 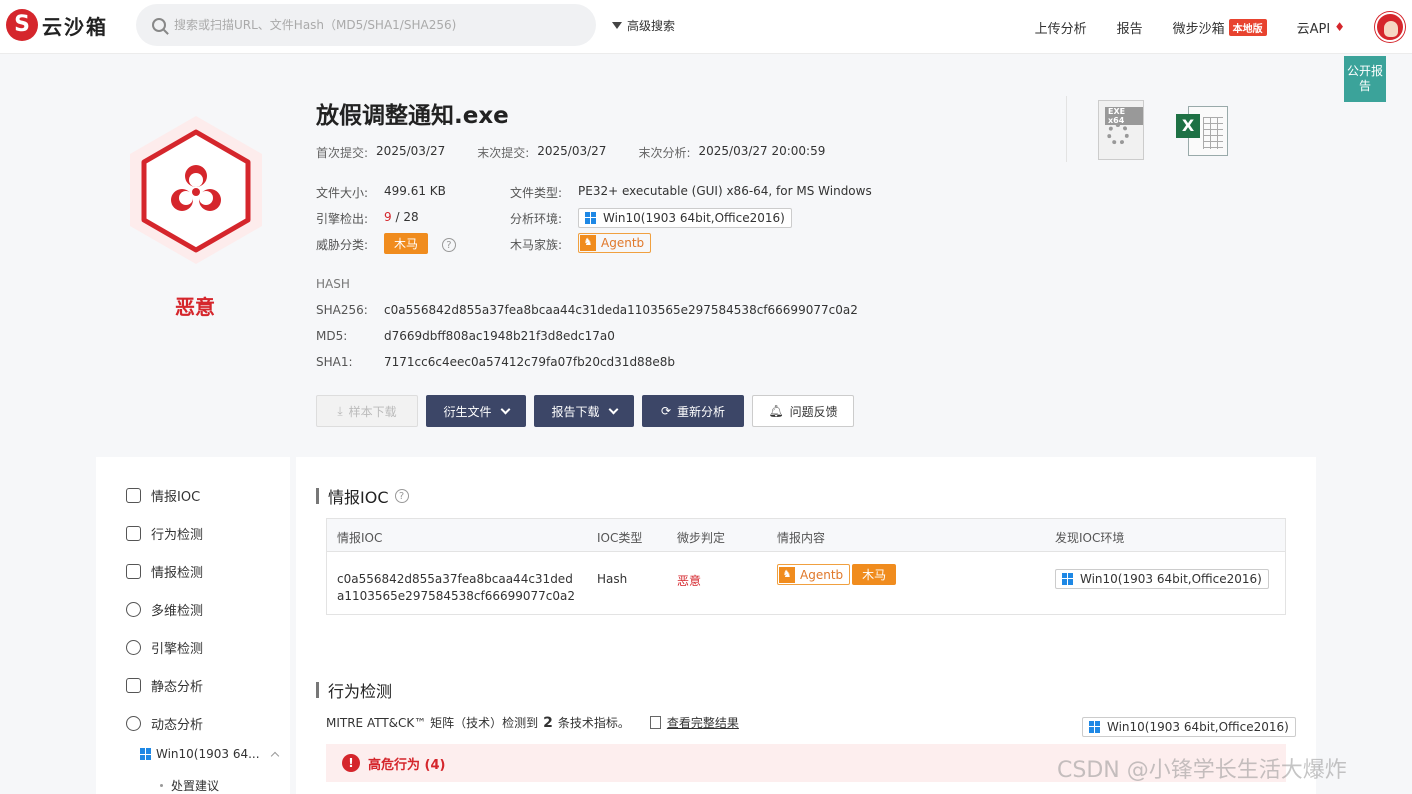 I want to click on sidebar-item-static: 静态分析, so click(x=164, y=685).